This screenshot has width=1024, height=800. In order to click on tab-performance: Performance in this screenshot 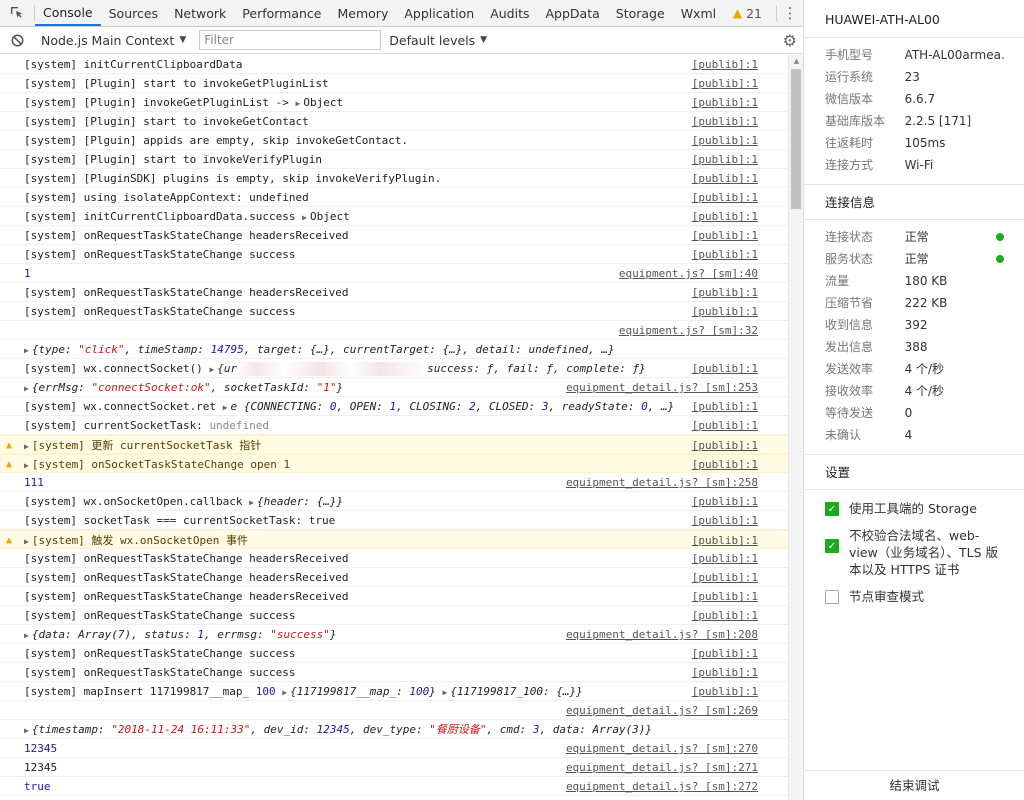, I will do `click(281, 13)`.